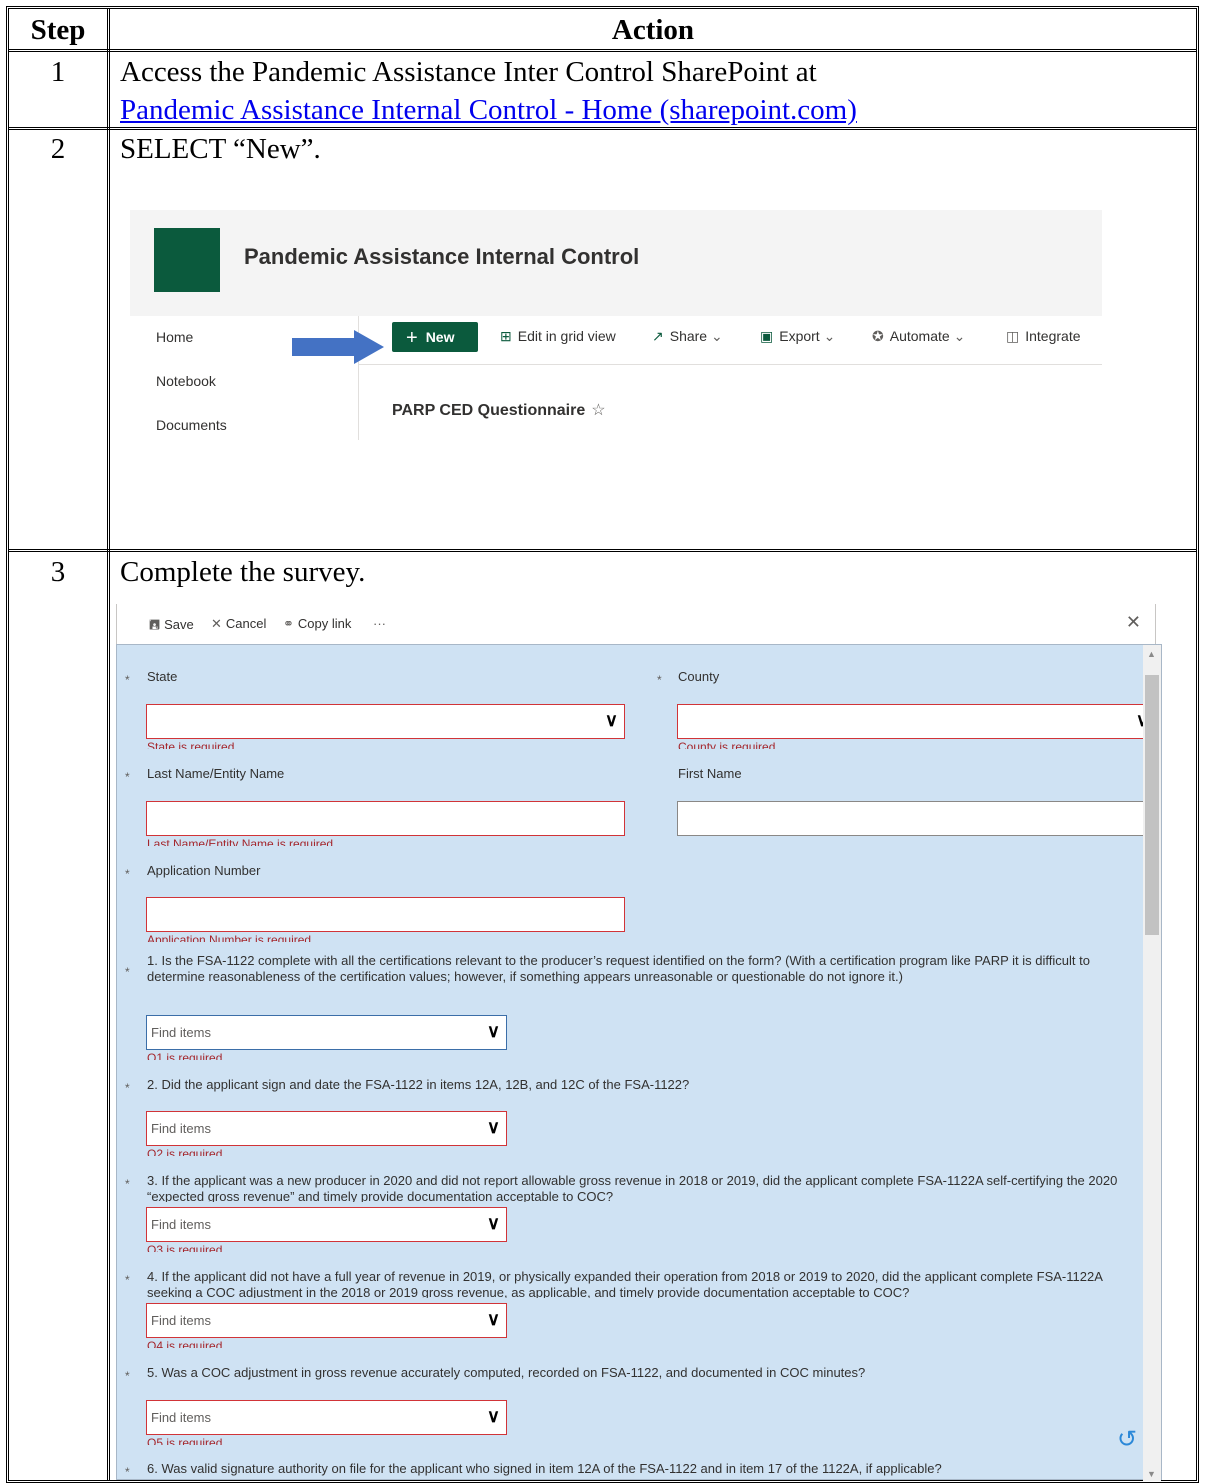 The width and height of the screenshot is (1206, 1483). I want to click on q5-placeholder: Find items, so click(181, 1417).